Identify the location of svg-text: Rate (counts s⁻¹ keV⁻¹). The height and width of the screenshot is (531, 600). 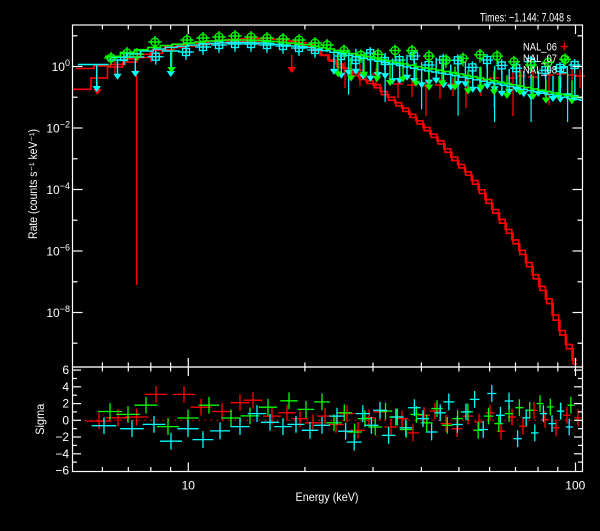
(34, 184).